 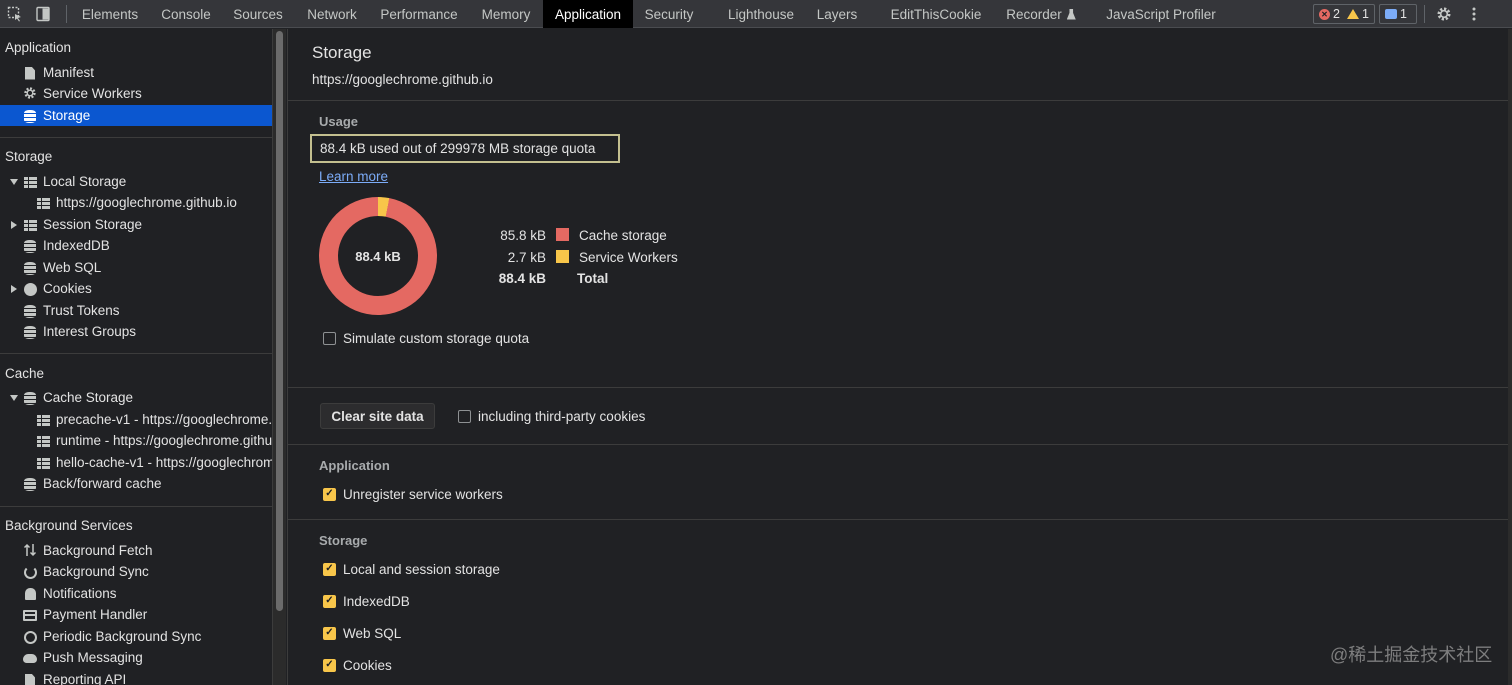 I want to click on tab-recorder-label: Recorder, so click(x=1034, y=14).